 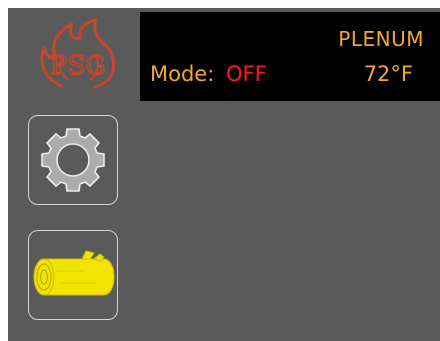 I want to click on temperature-readout: 72°F, so click(x=388, y=74).